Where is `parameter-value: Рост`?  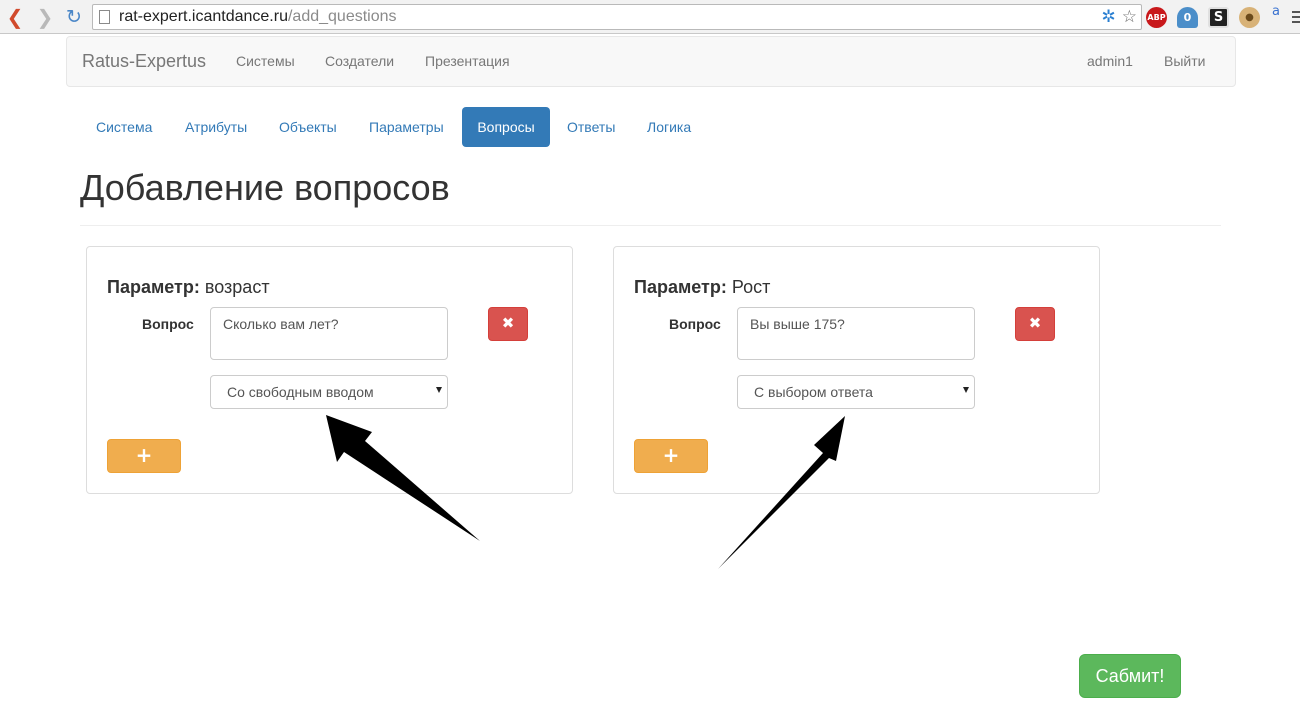
parameter-value: Рост is located at coordinates (751, 287).